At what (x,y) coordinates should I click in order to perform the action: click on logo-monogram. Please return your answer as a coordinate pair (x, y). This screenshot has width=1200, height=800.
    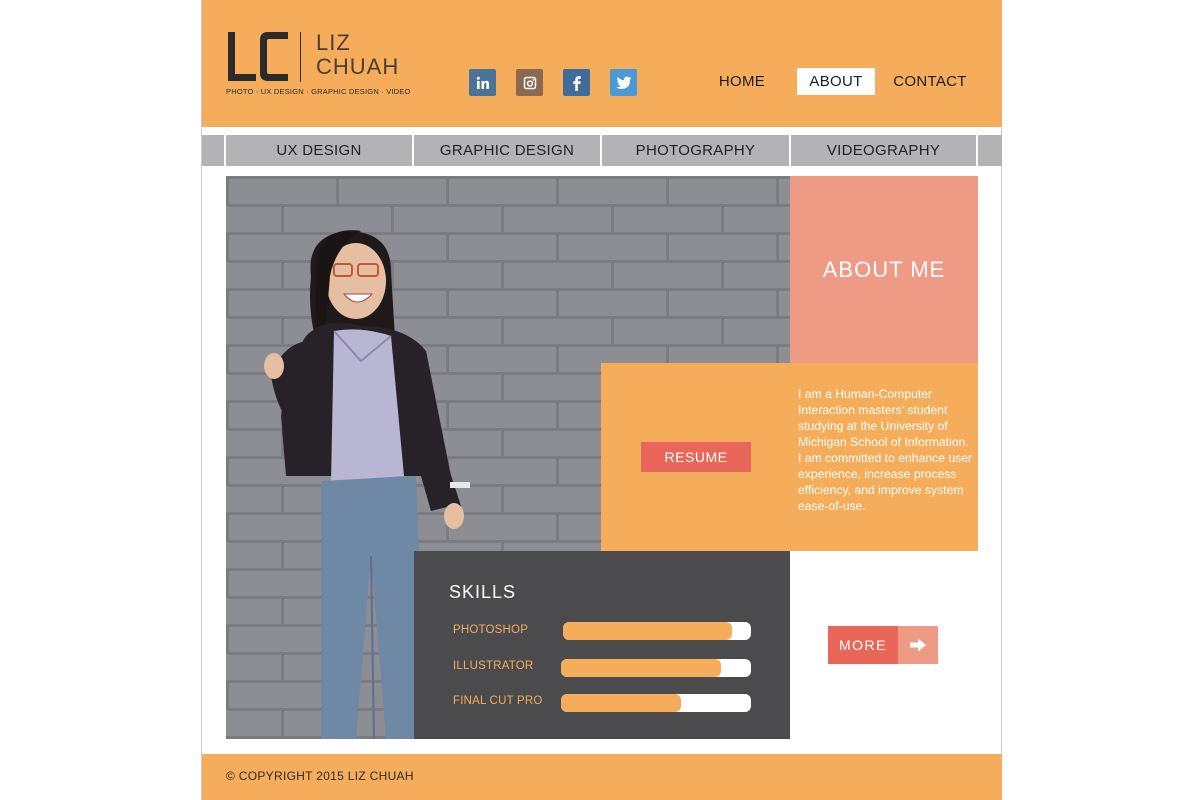
    Looking at the image, I should click on (258, 56).